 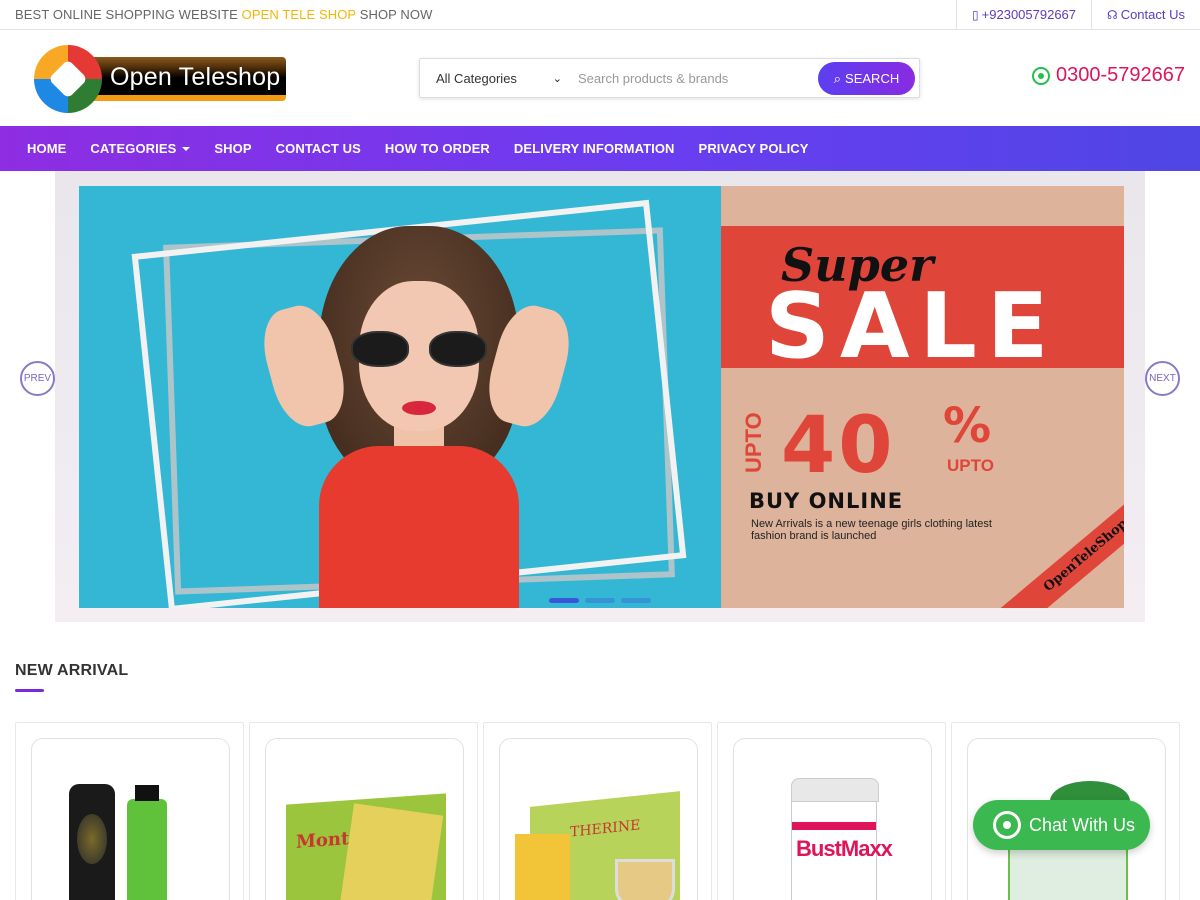 I want to click on nav-shop: SHOP, so click(x=232, y=148).